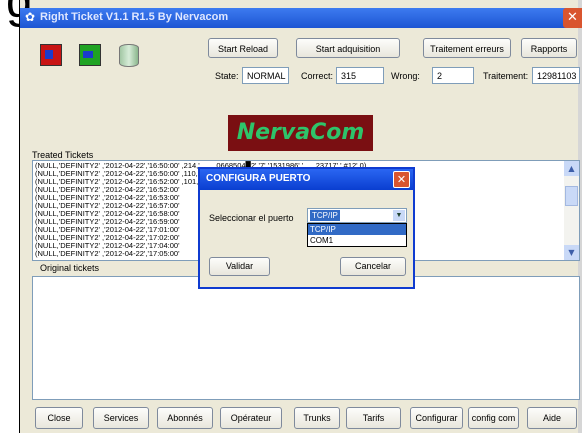 This screenshot has width=582, height=433. I want to click on connect-icon-button, so click(90, 55).